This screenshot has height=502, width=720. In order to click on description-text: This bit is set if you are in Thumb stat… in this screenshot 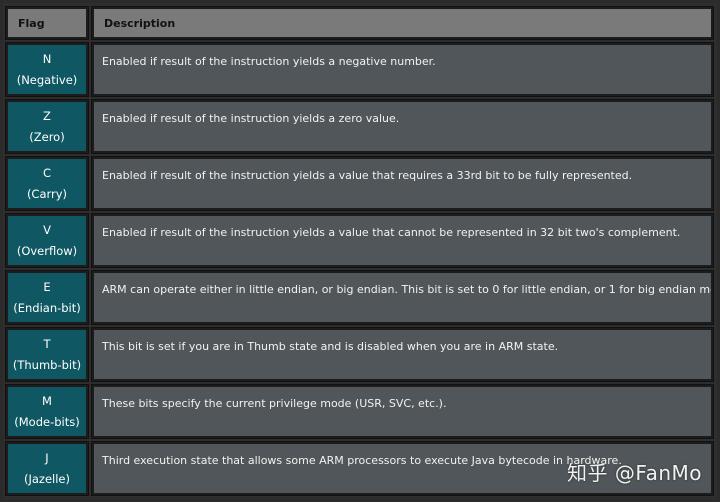, I will do `click(330, 346)`.